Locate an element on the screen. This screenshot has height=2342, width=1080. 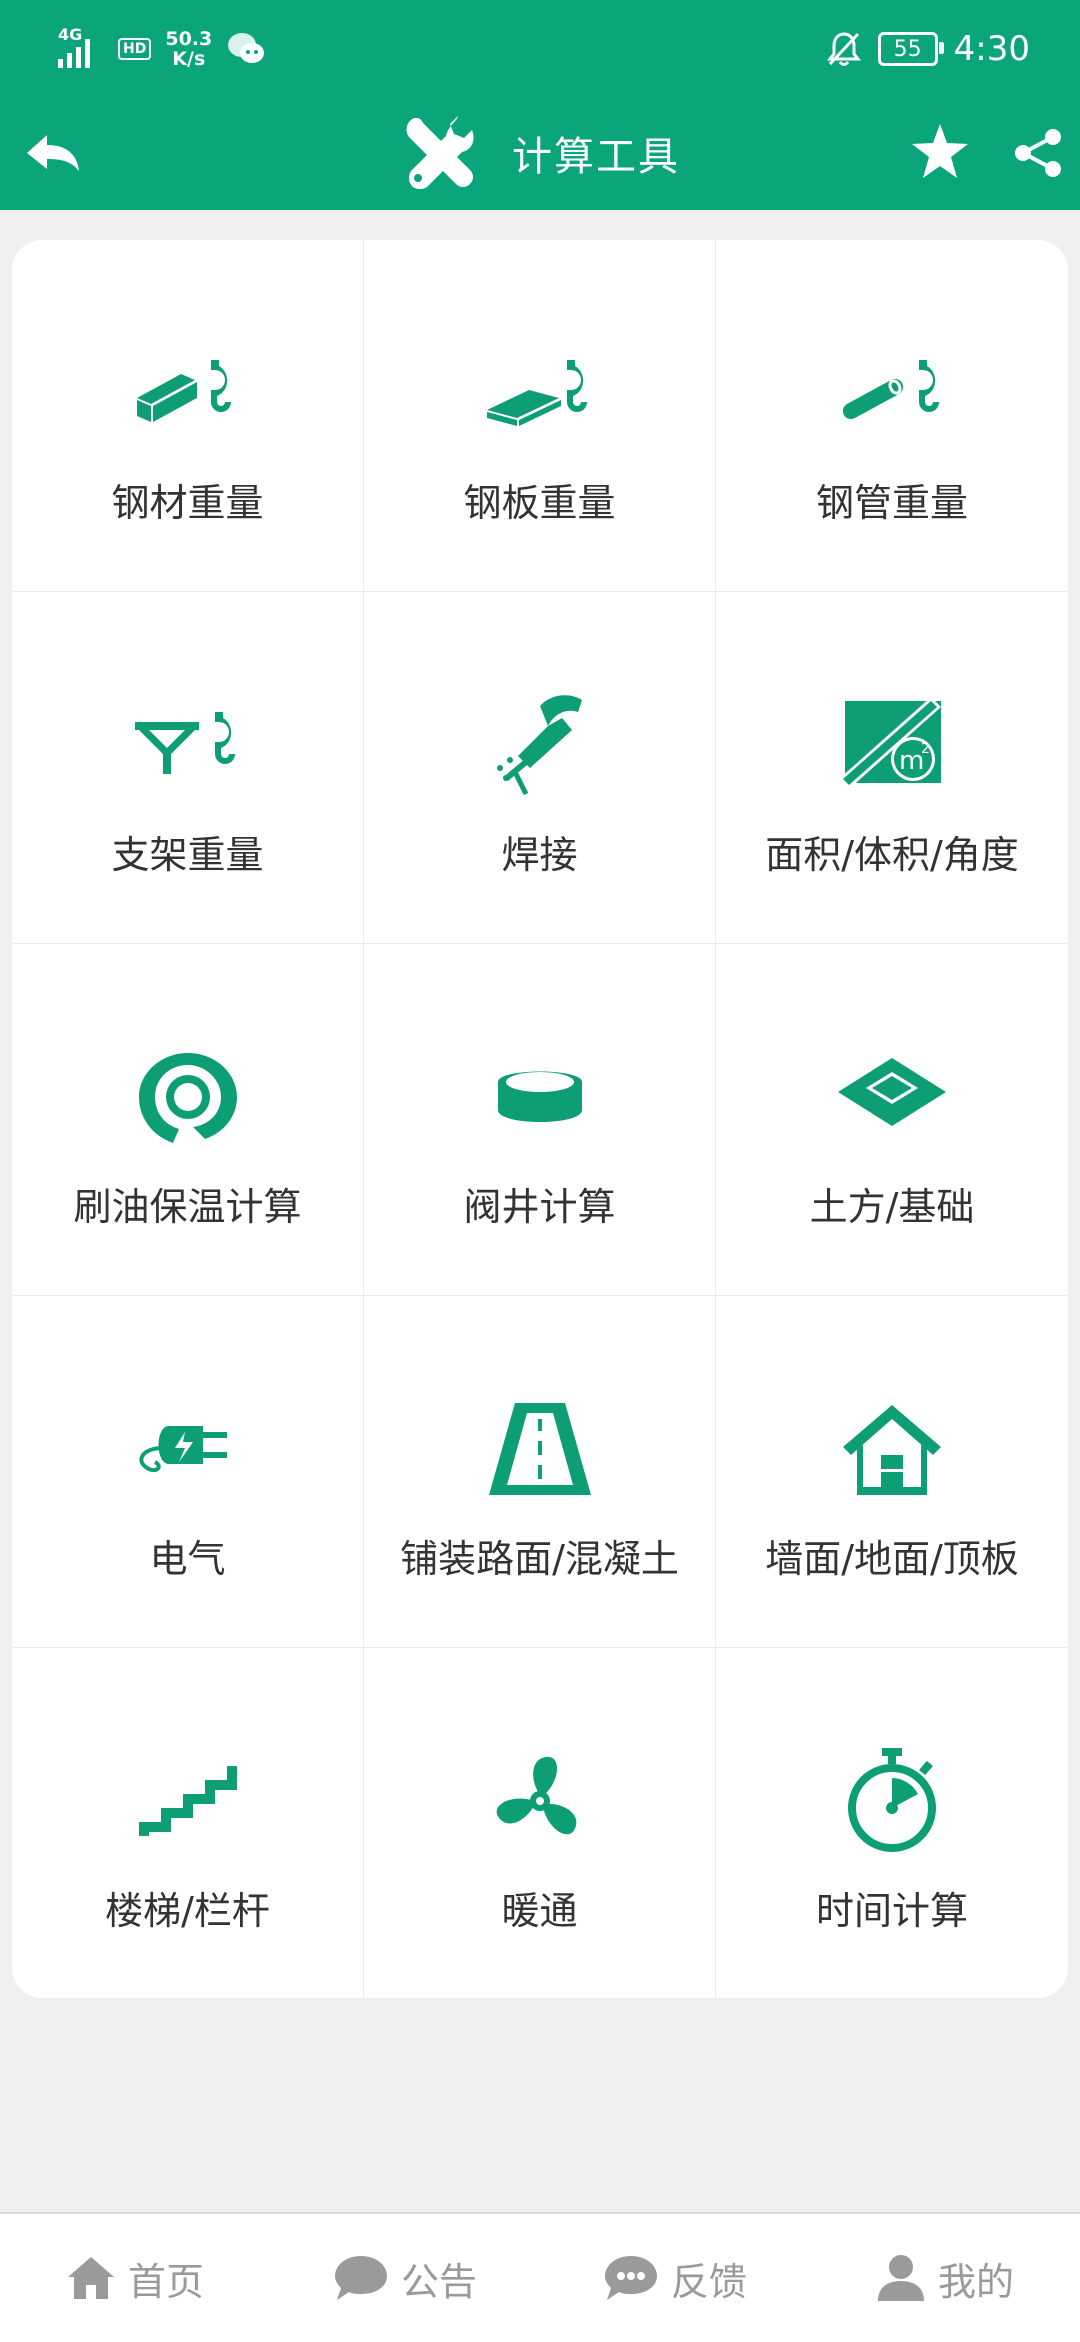
nav-label: 公告 is located at coordinates (438, 2281).